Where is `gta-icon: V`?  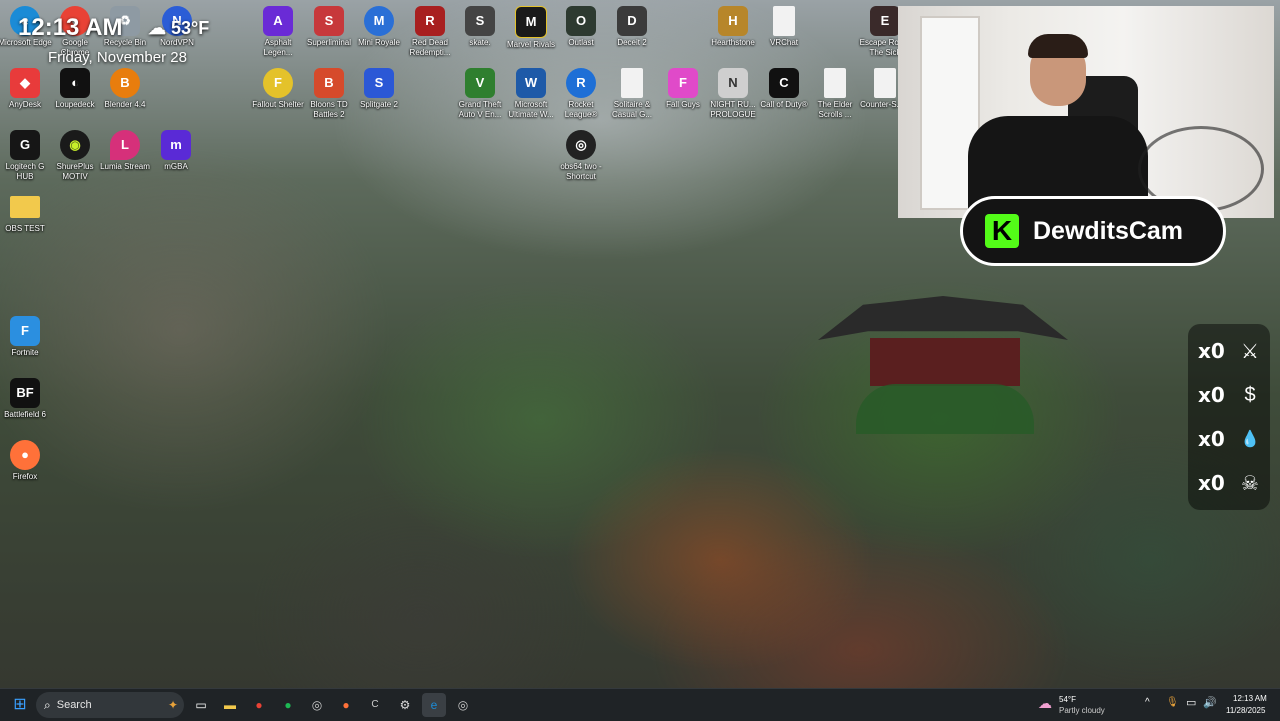 gta-icon: V is located at coordinates (480, 83).